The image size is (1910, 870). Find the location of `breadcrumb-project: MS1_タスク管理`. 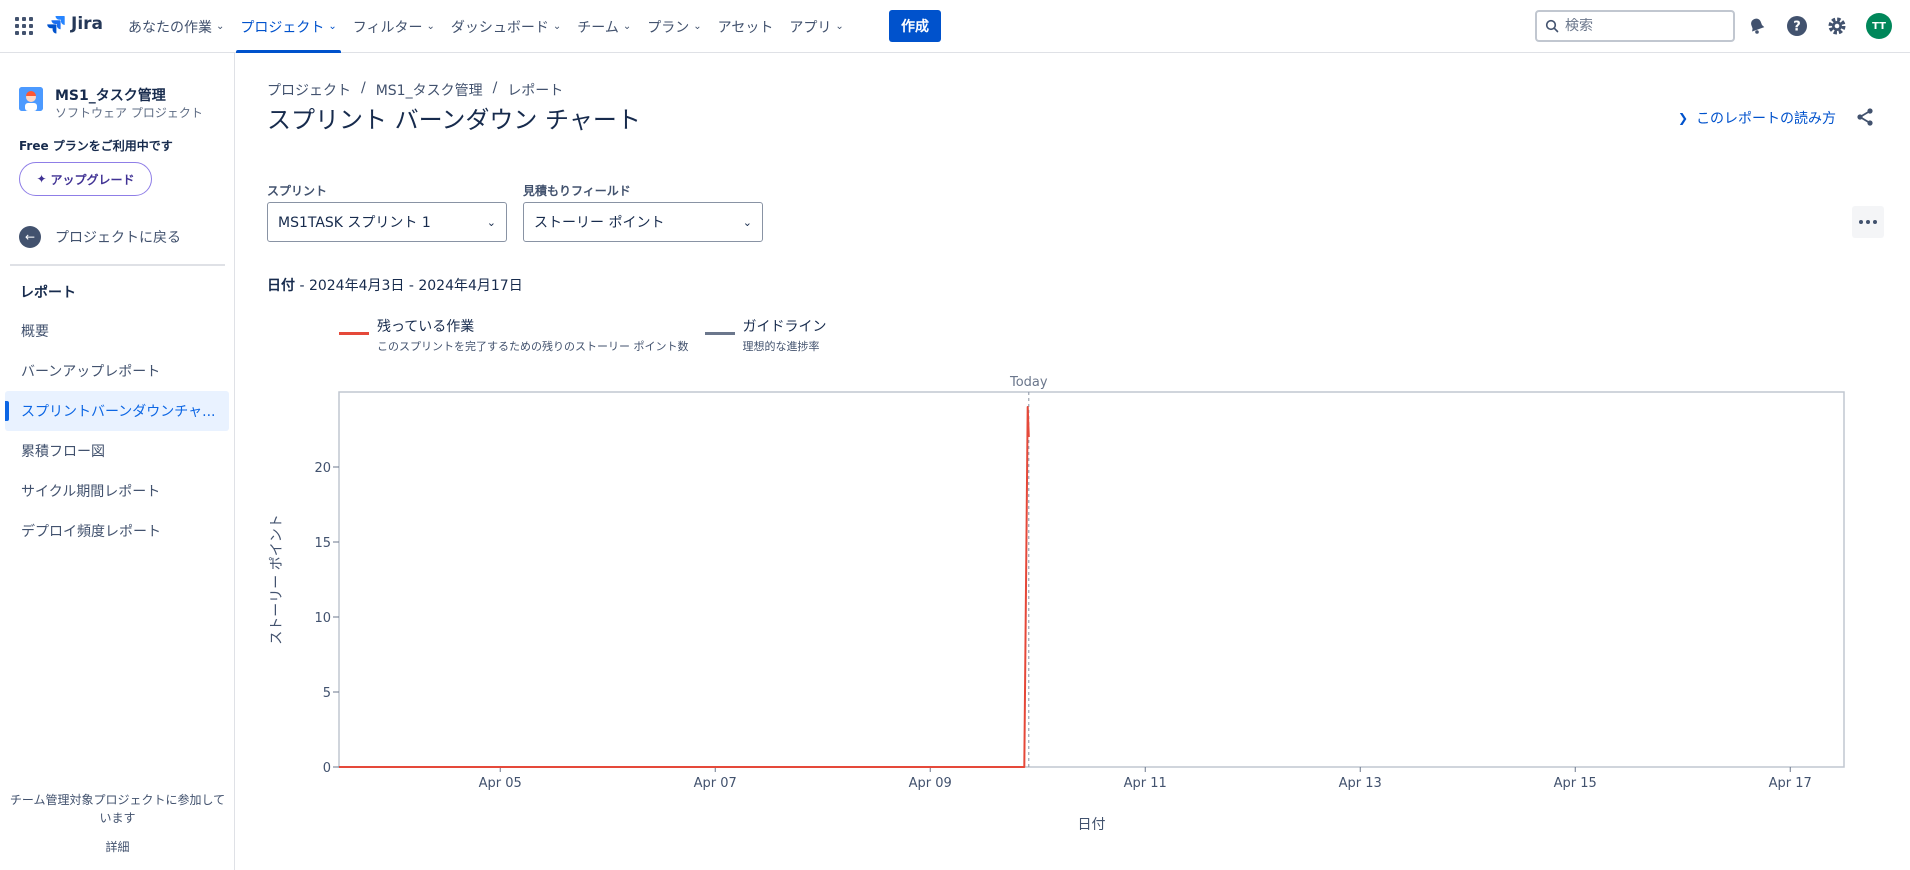

breadcrumb-project: MS1_タスク管理 is located at coordinates (429, 90).